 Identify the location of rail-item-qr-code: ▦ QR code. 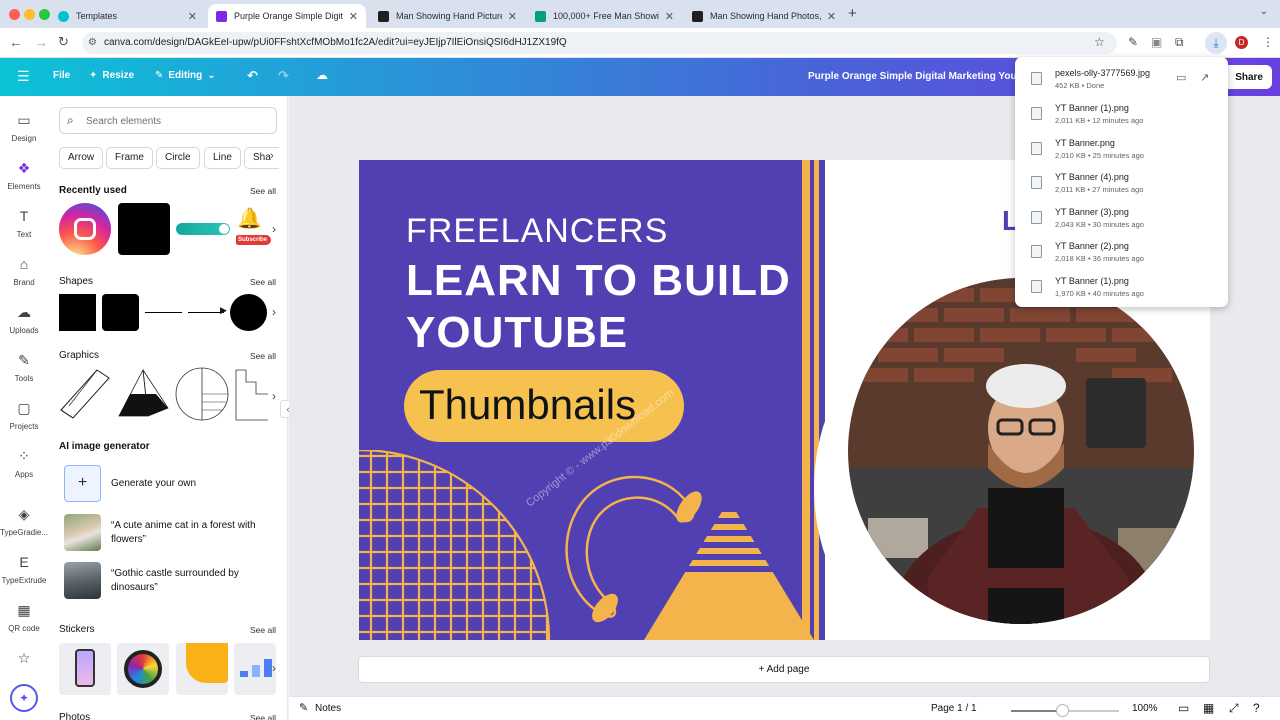
(24, 617).